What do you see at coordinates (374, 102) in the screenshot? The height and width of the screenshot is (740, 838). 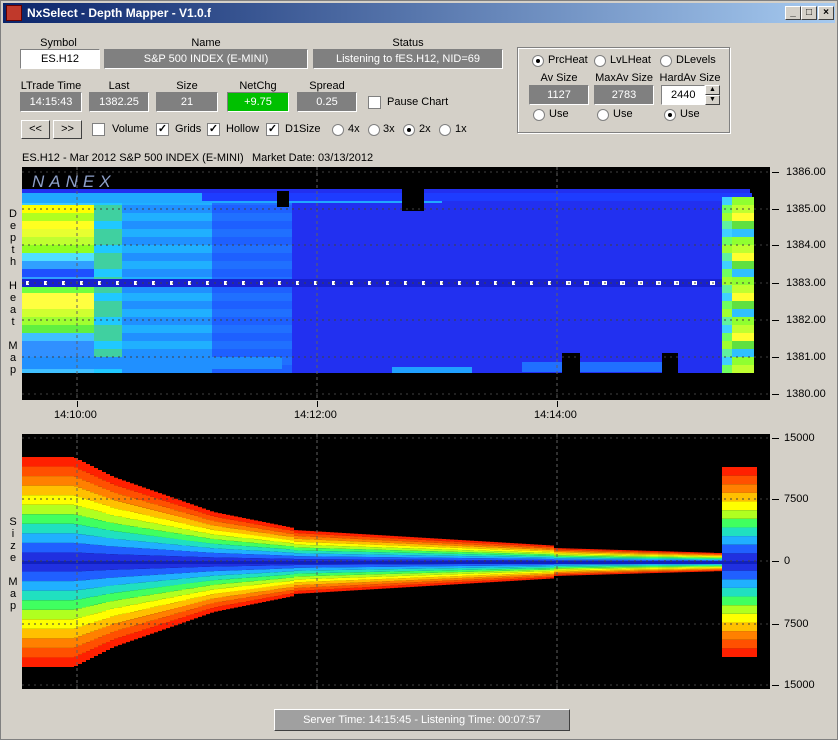 I see `pause-chart-checkbox` at bounding box center [374, 102].